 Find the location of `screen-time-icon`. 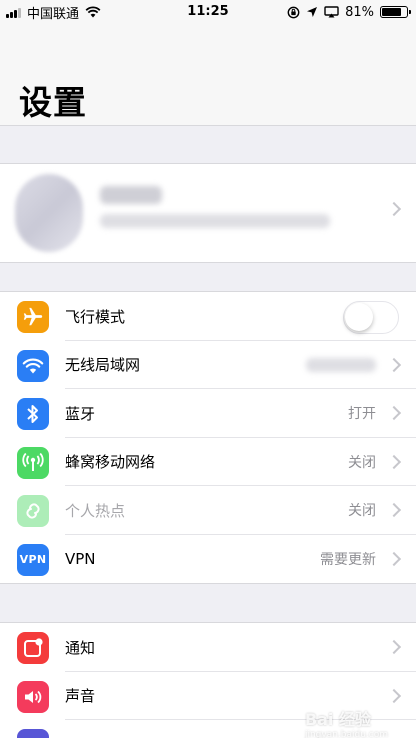

screen-time-icon is located at coordinates (33, 733).